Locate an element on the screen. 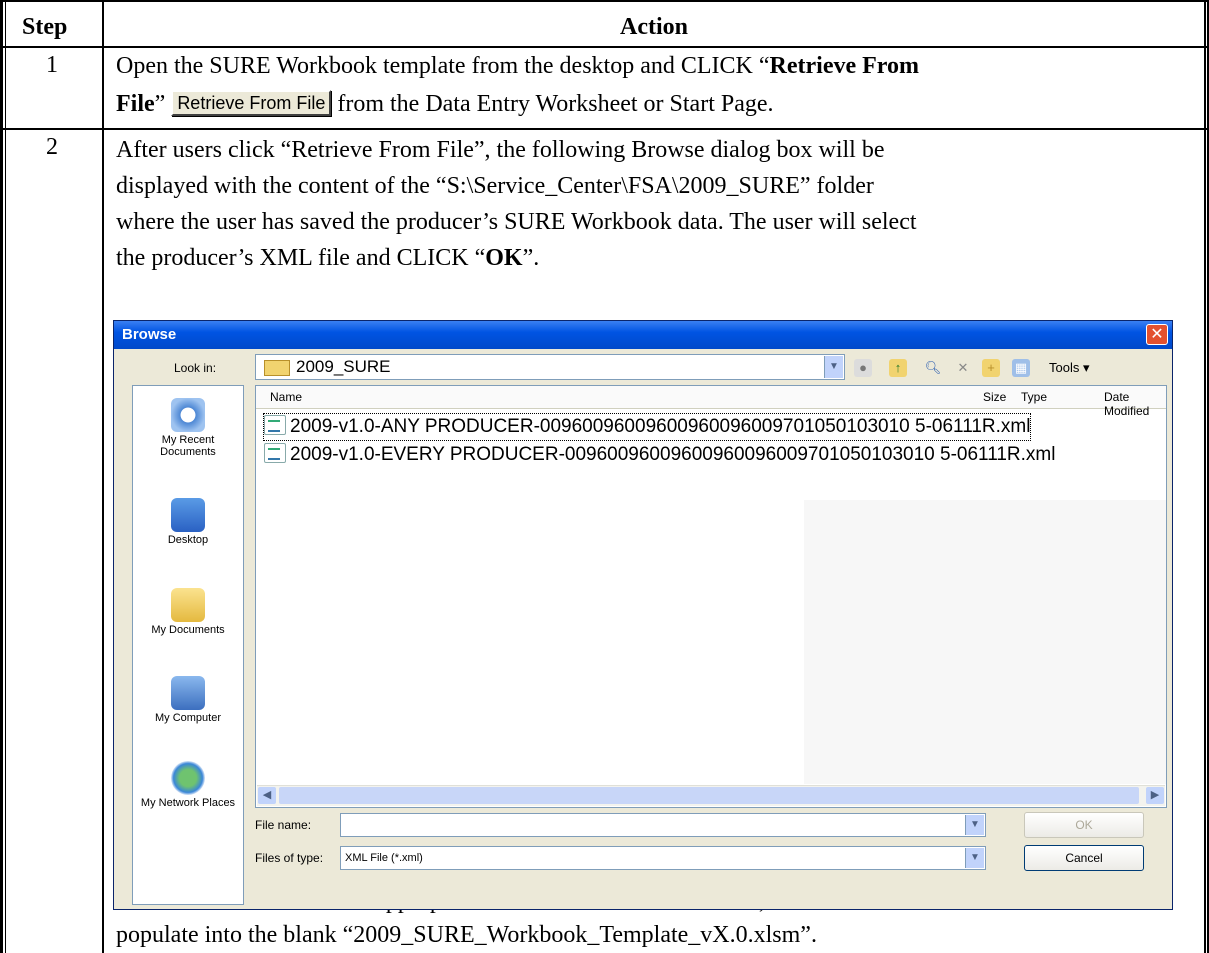  step-1-bold-file: File is located at coordinates (135, 104).